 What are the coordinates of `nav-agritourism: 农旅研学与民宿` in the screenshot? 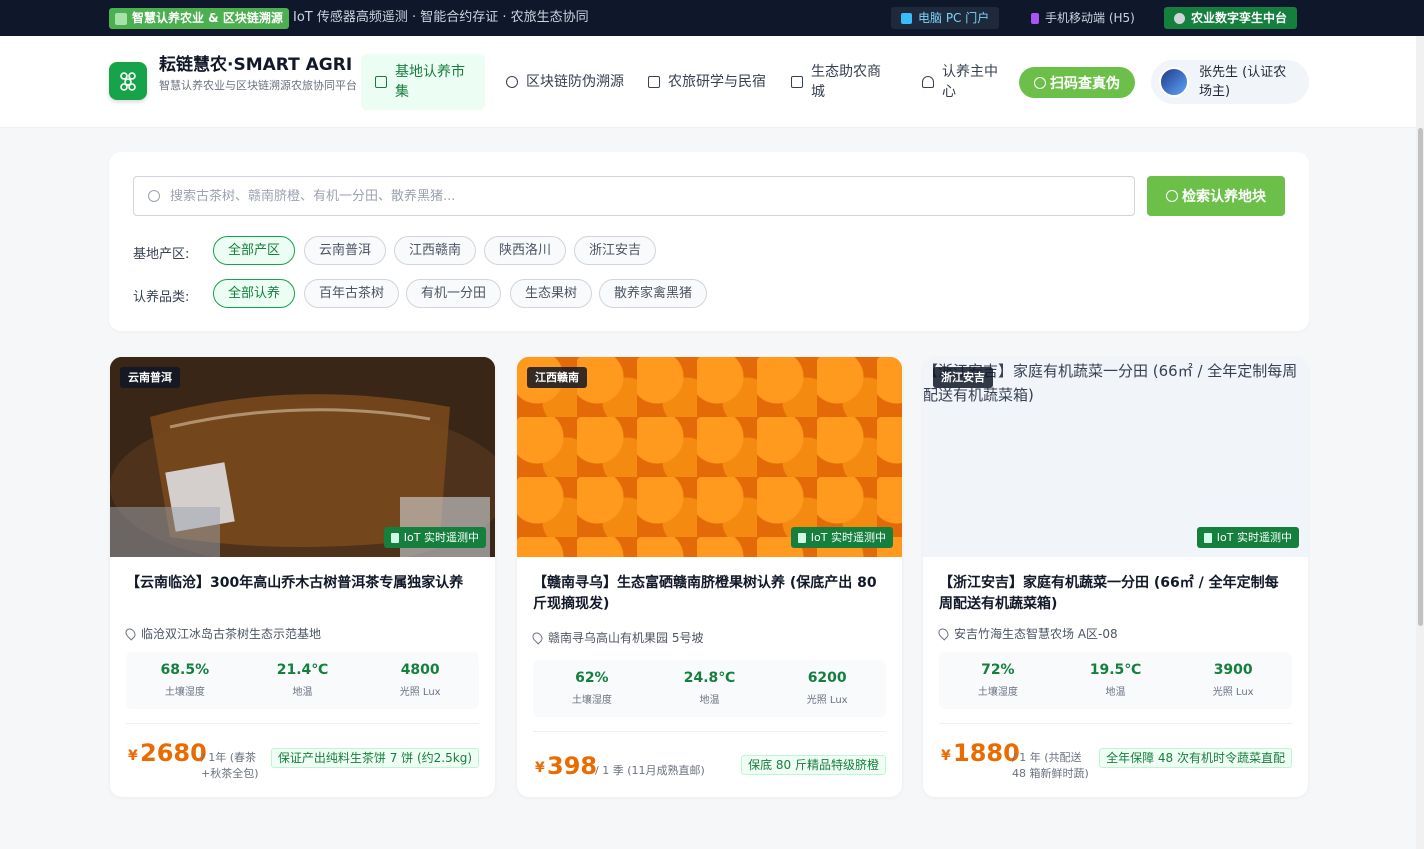 It's located at (708, 82).